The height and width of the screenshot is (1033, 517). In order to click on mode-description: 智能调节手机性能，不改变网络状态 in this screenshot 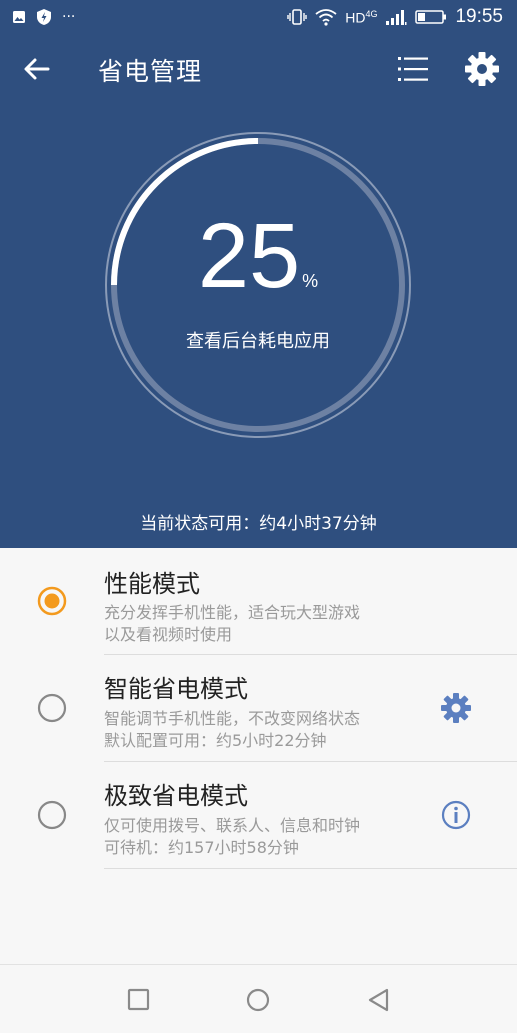, I will do `click(232, 718)`.